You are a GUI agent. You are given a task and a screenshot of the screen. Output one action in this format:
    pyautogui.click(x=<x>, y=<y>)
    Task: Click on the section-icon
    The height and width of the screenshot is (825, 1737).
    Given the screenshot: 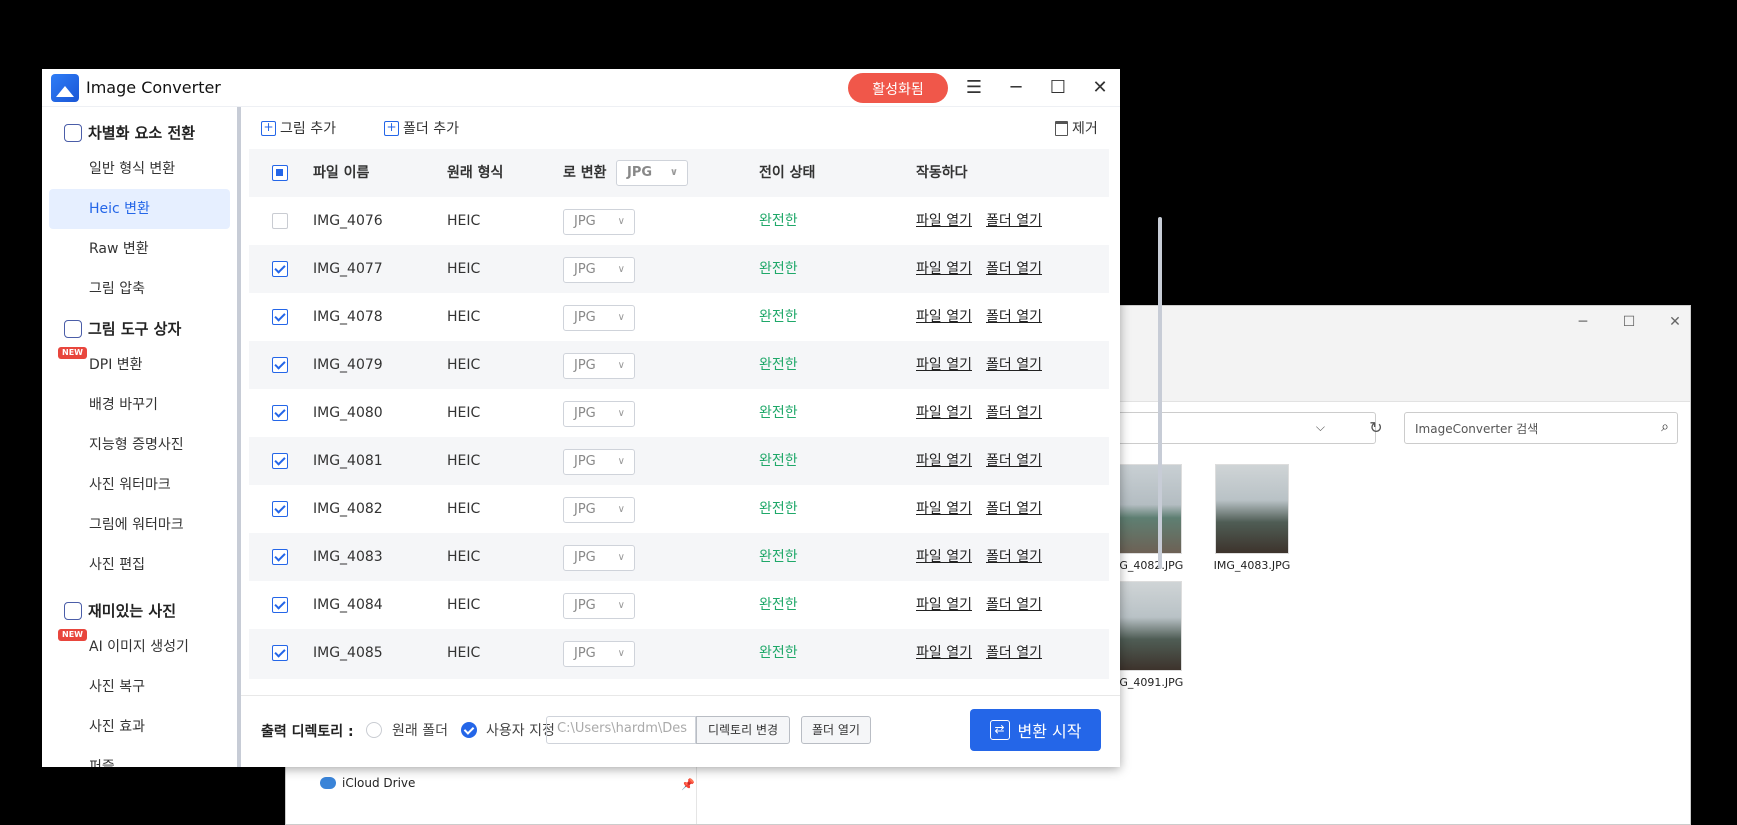 What is the action you would take?
    pyautogui.click(x=73, y=132)
    